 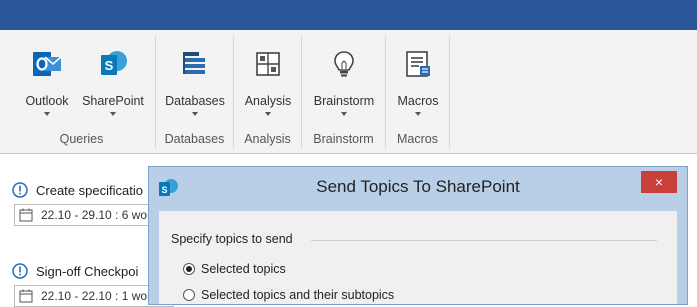 What do you see at coordinates (47, 101) in the screenshot?
I see `outlook-label: Outlook` at bounding box center [47, 101].